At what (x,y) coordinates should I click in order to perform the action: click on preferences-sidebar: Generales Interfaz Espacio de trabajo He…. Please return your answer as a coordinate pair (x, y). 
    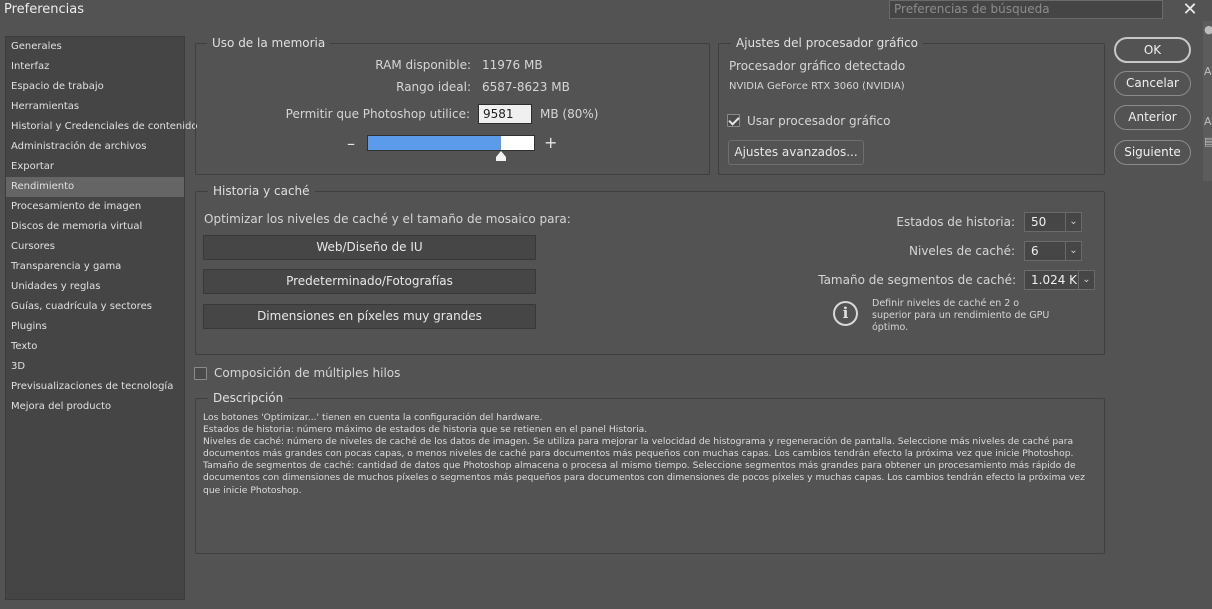
    Looking at the image, I should click on (101, 318).